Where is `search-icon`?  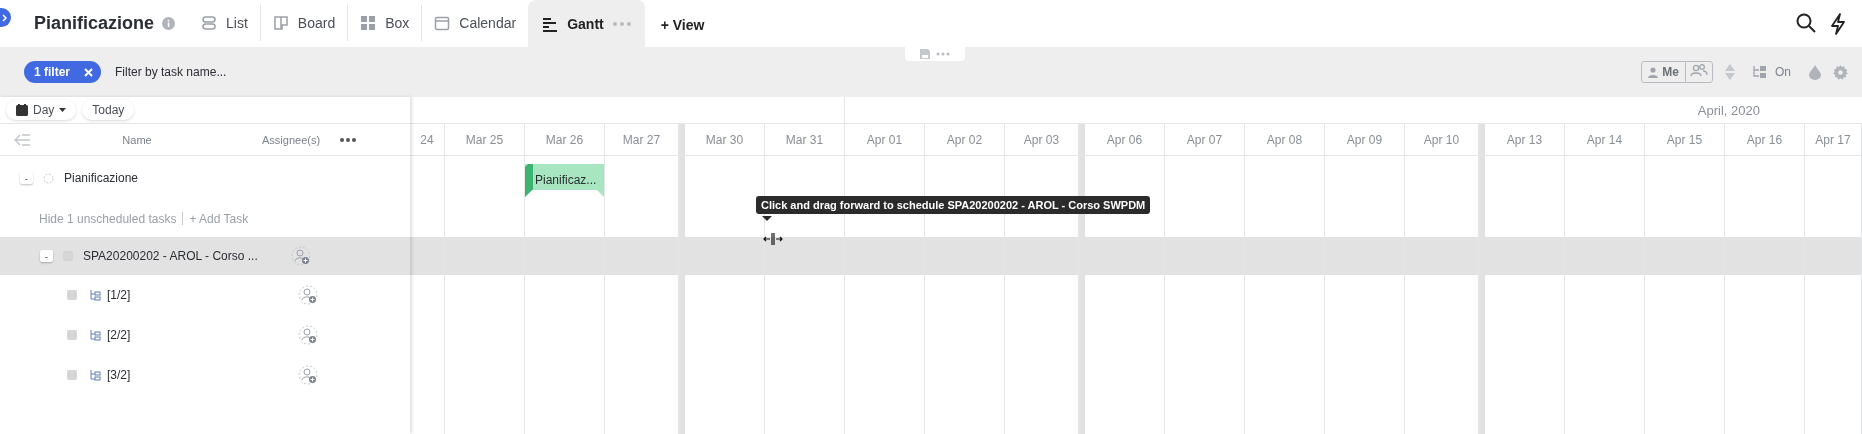
search-icon is located at coordinates (1806, 22).